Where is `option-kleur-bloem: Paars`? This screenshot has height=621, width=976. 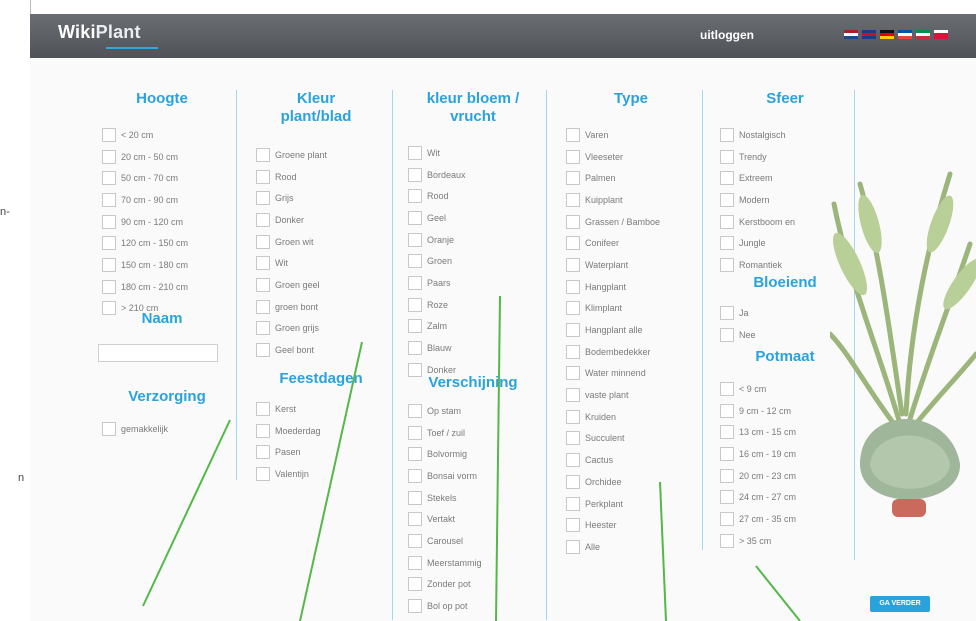 option-kleur-bloem: Paars is located at coordinates (473, 283).